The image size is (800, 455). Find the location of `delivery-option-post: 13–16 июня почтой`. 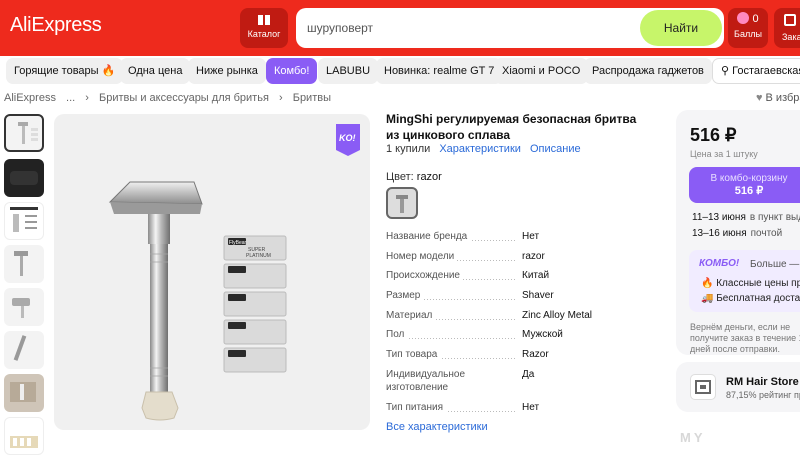

delivery-option-post: 13–16 июня почтой is located at coordinates (737, 233).